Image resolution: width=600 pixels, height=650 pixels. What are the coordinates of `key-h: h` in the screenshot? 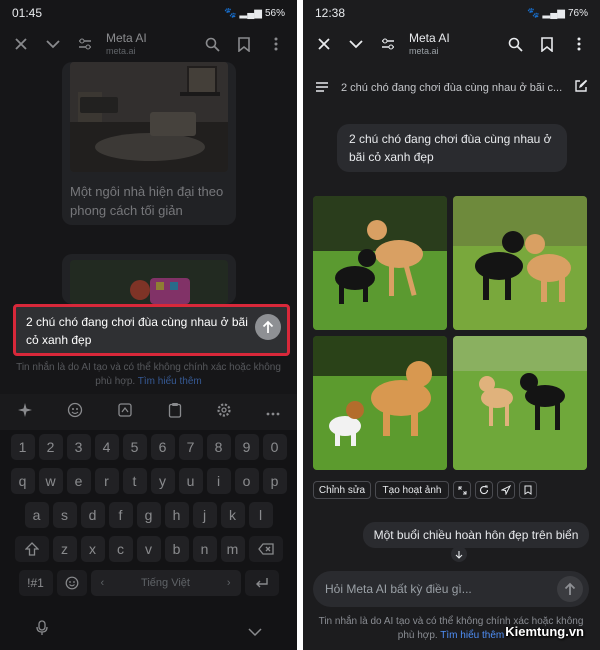 It's located at (176, 515).